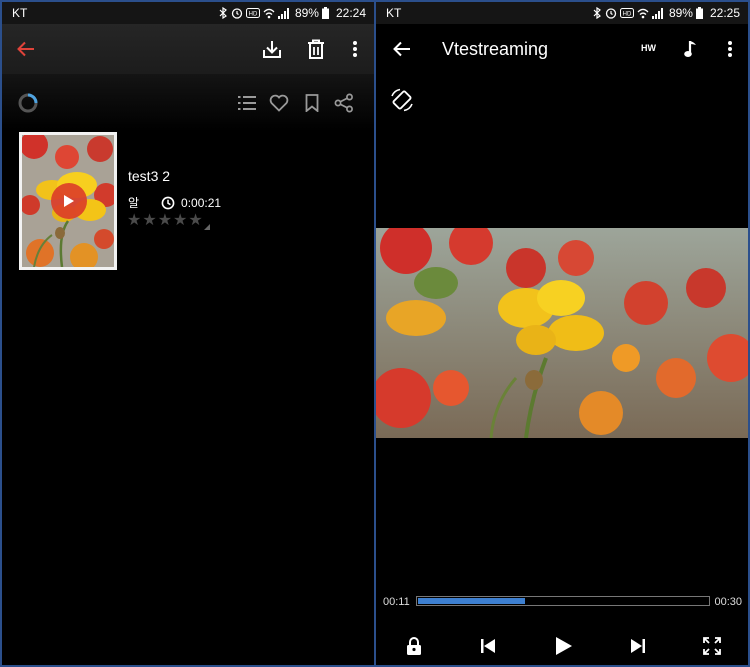 Image resolution: width=750 pixels, height=667 pixels. I want to click on download-button, so click(272, 49).